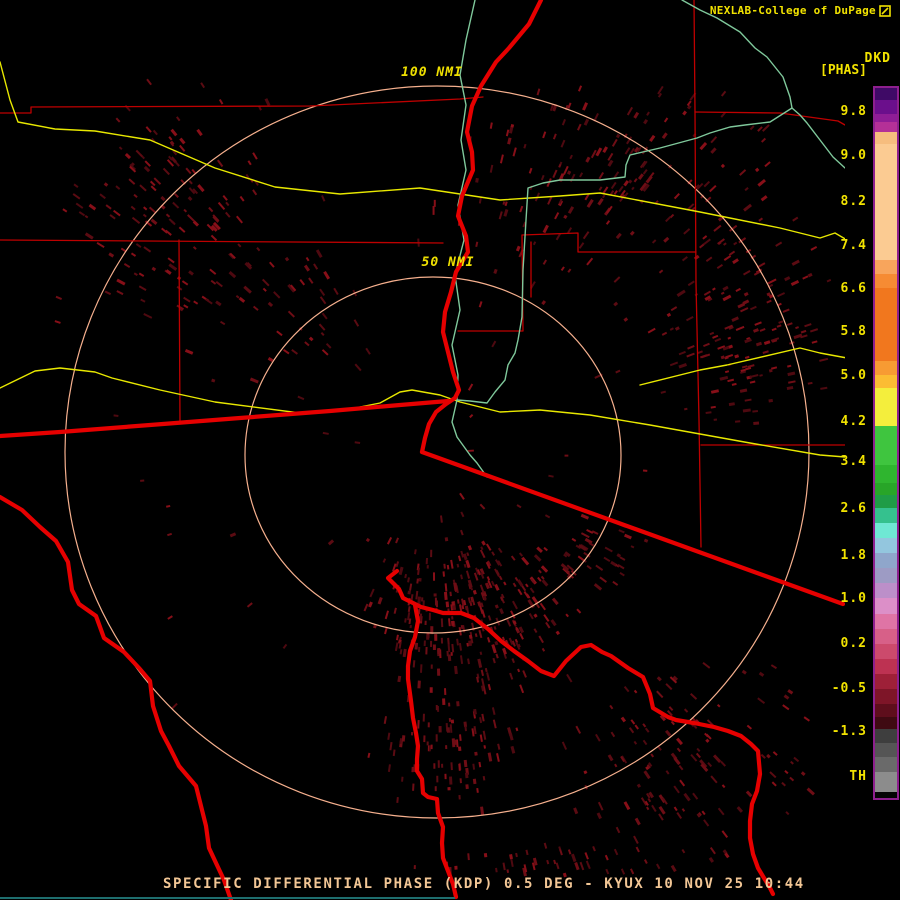 Image resolution: width=900 pixels, height=900 pixels. I want to click on product-units-label: [PHAS], so click(843, 70).